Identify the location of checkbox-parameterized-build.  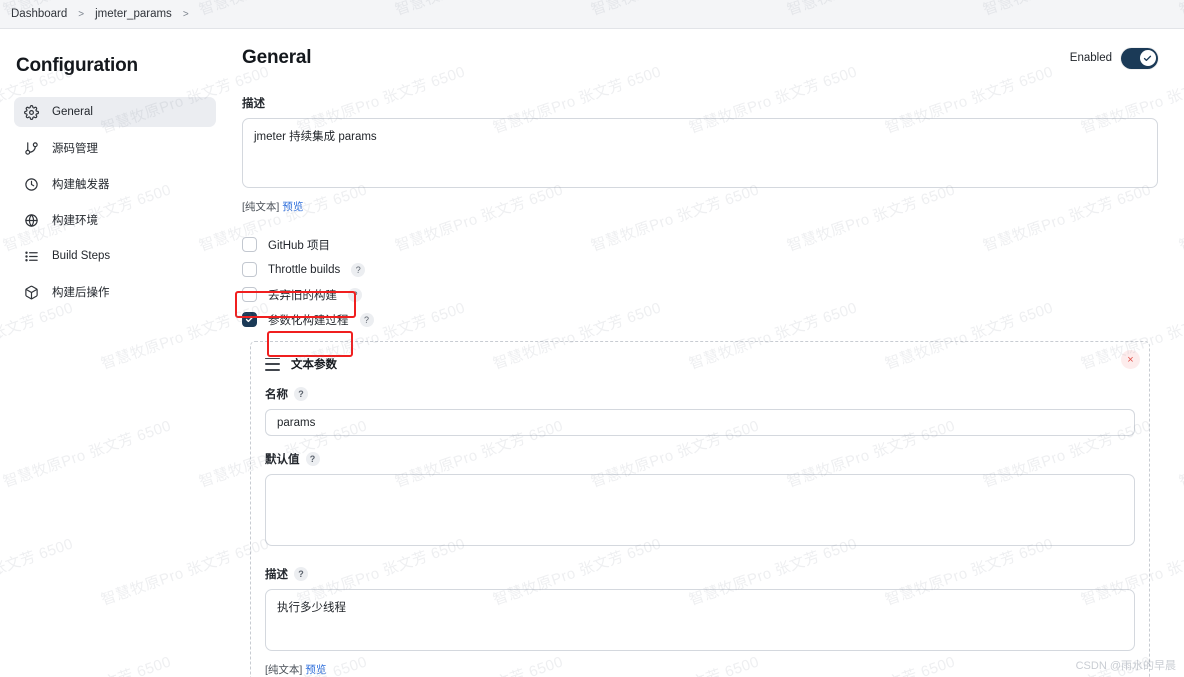
(249, 319).